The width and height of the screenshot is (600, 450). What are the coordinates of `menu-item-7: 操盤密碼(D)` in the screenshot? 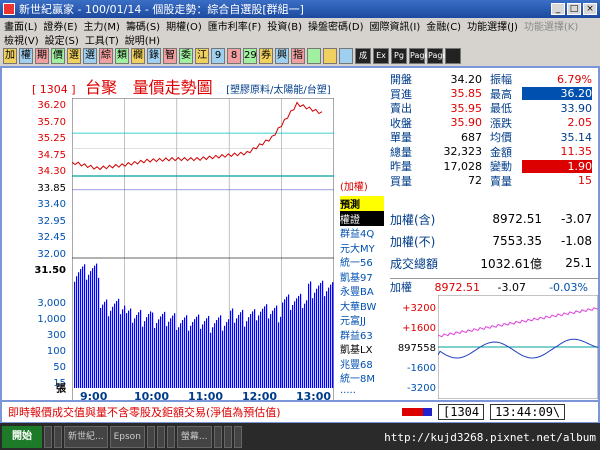 It's located at (336, 25).